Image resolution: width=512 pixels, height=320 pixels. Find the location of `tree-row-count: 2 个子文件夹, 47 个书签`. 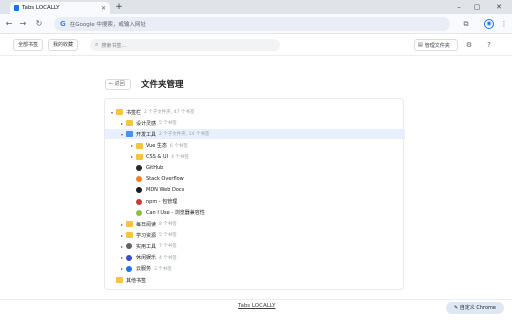

tree-row-count: 2 个子文件夹, 47 个书签 is located at coordinates (169, 112).